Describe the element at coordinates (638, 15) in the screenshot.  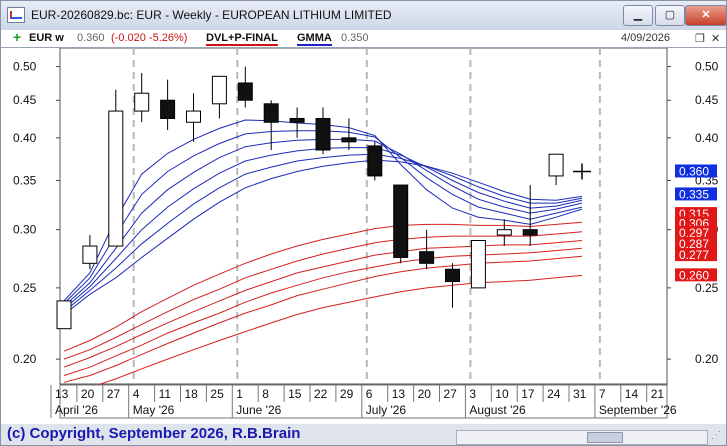
I see `minimize-button: ▁` at that location.